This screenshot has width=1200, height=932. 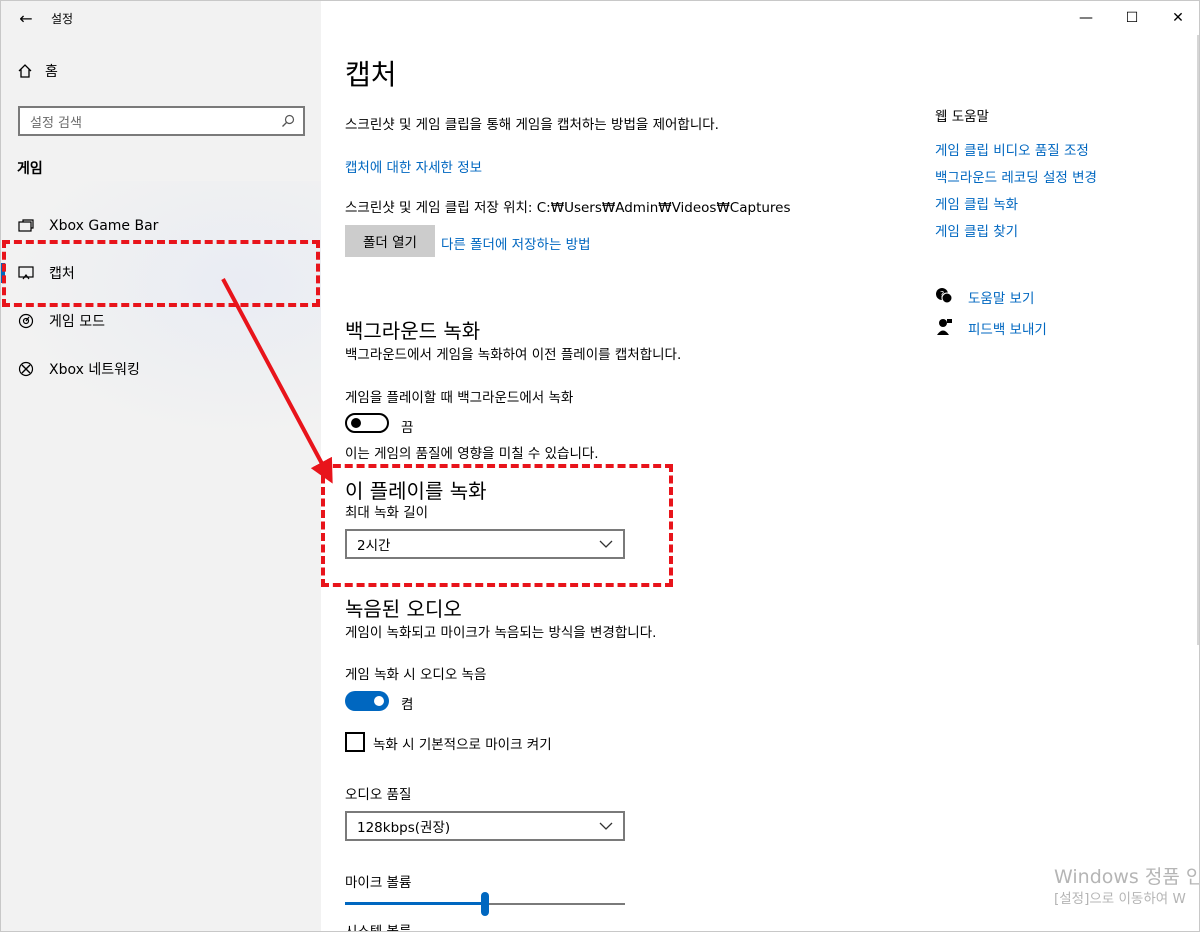 I want to click on sidebar-item-game-mode: 게임 모드, so click(x=161, y=321).